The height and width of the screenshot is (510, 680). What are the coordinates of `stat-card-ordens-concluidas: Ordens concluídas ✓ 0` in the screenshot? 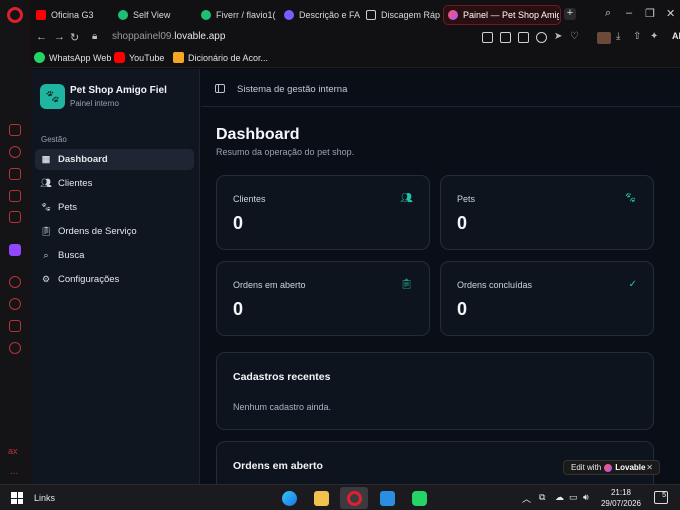 It's located at (547, 298).